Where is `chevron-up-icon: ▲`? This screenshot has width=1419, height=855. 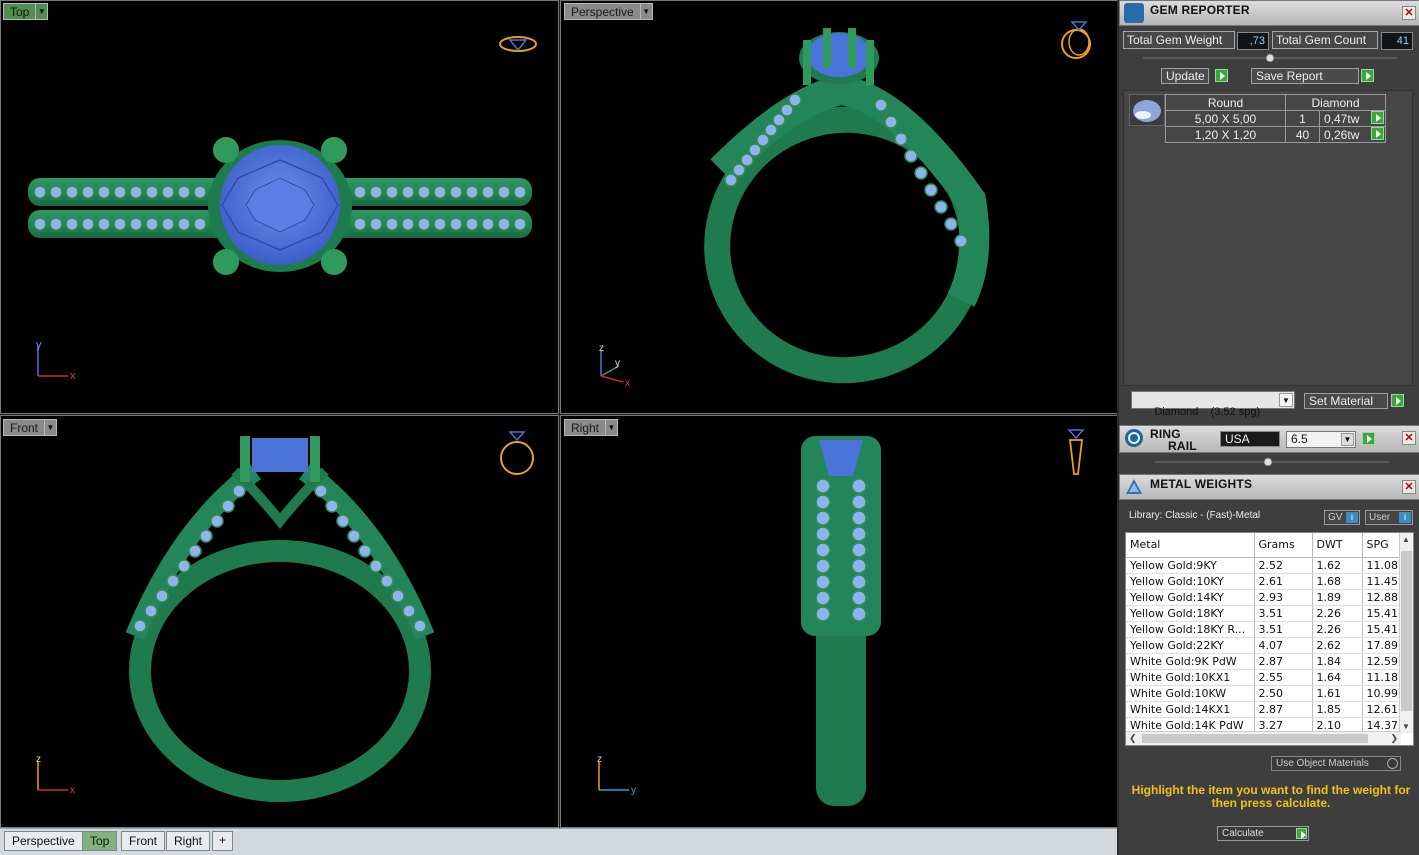
chevron-up-icon: ▲ is located at coordinates (1406, 539).